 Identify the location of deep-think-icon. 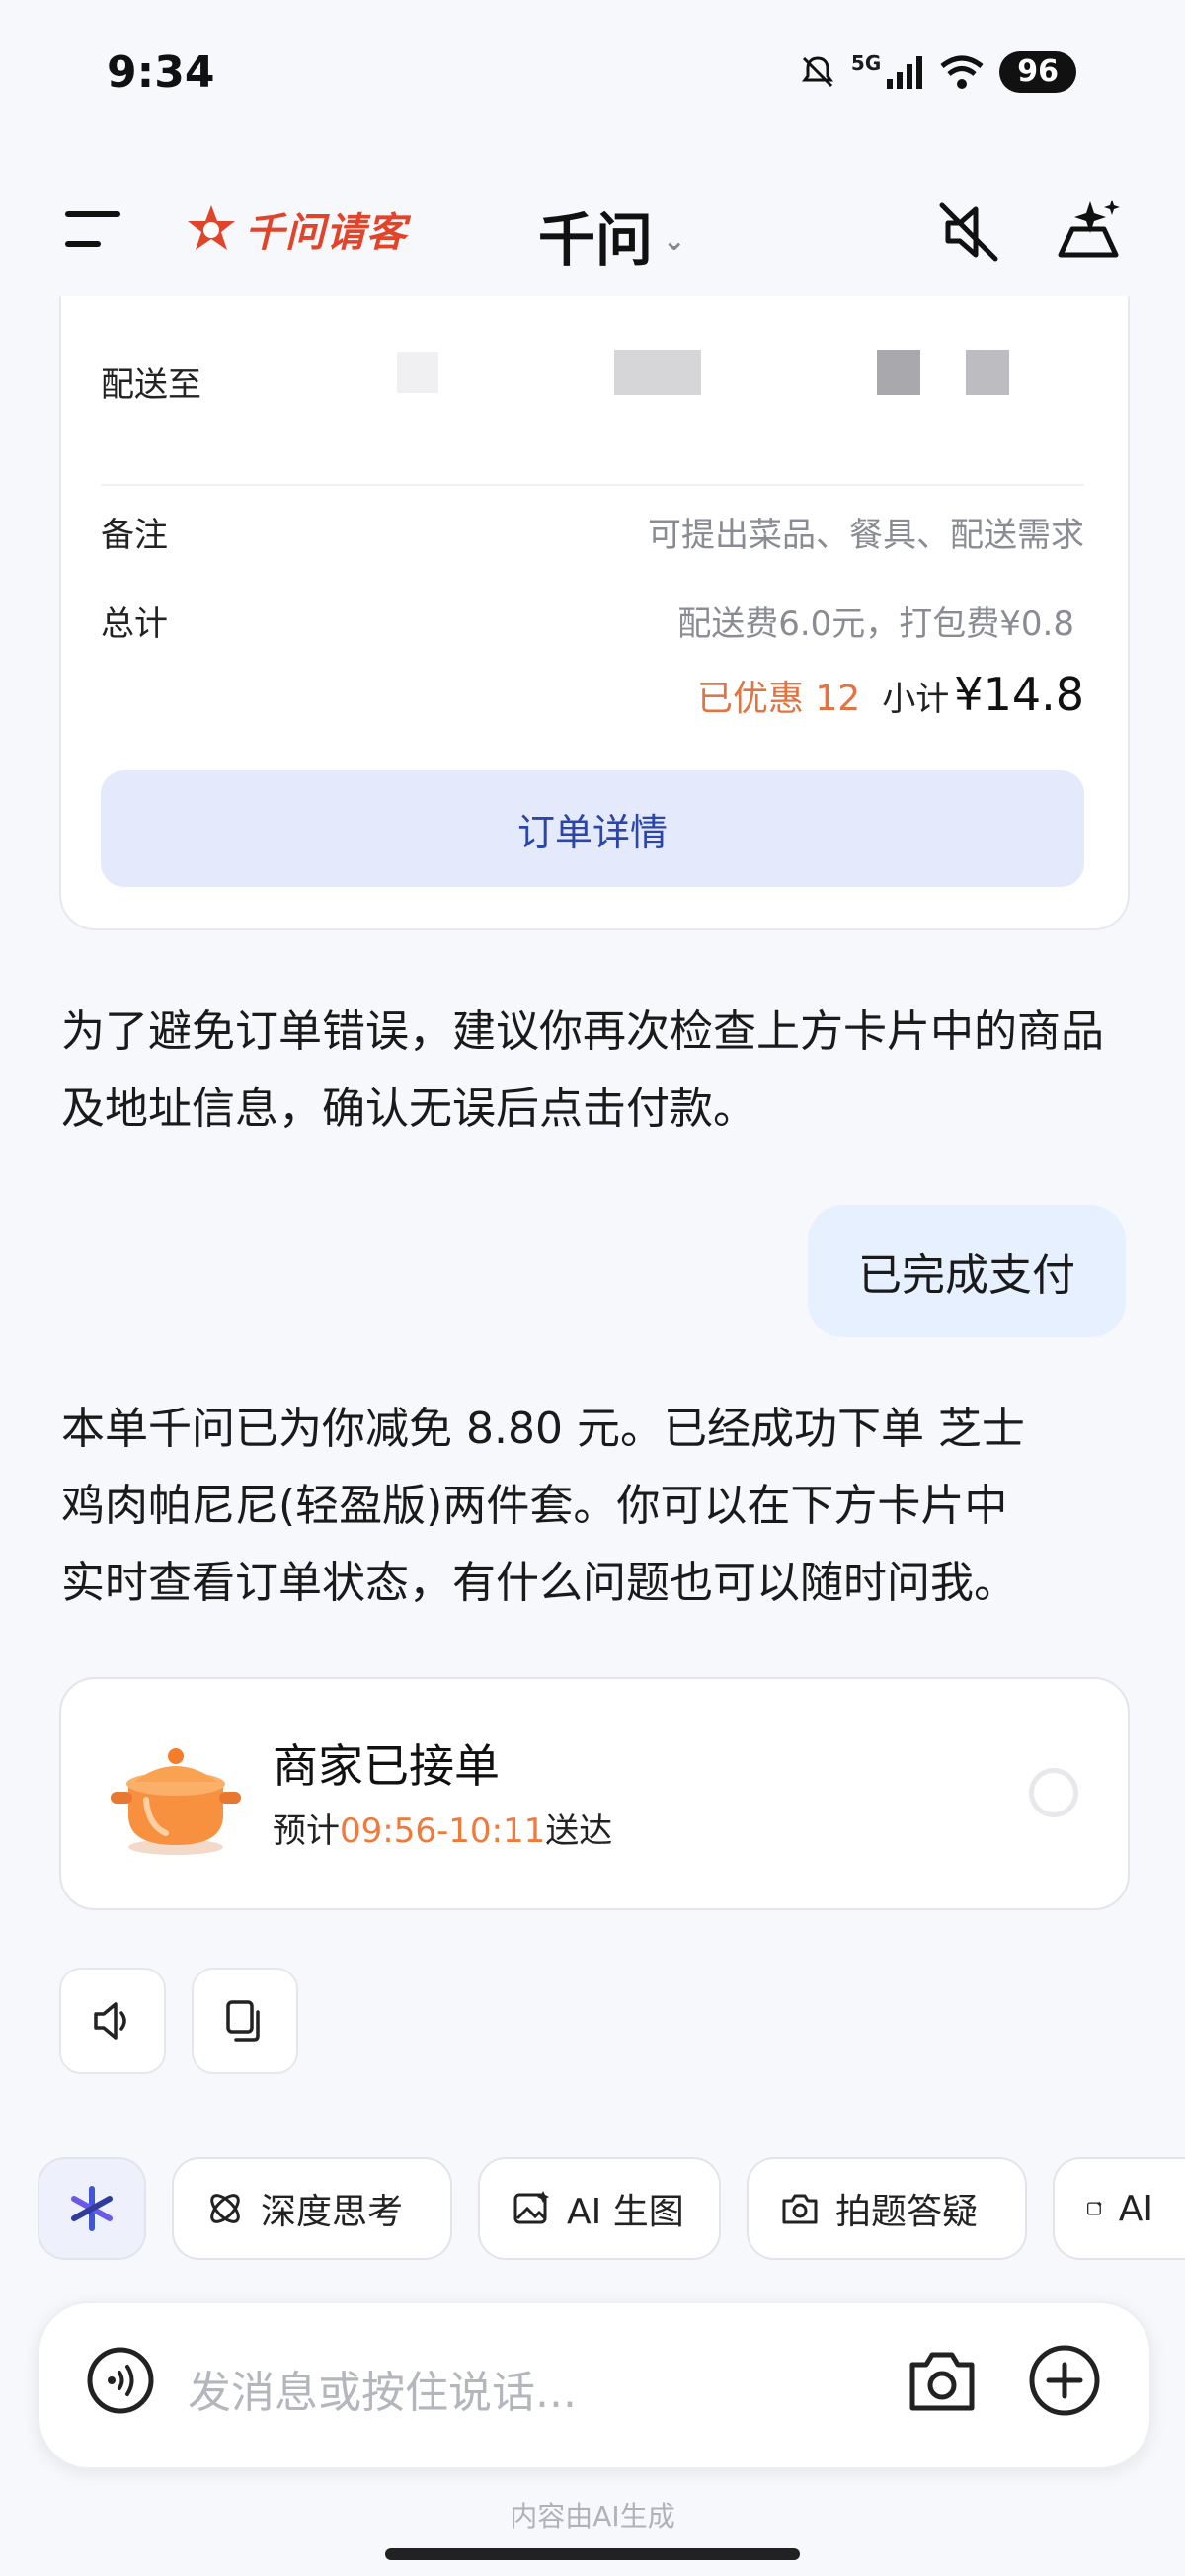
(225, 2208).